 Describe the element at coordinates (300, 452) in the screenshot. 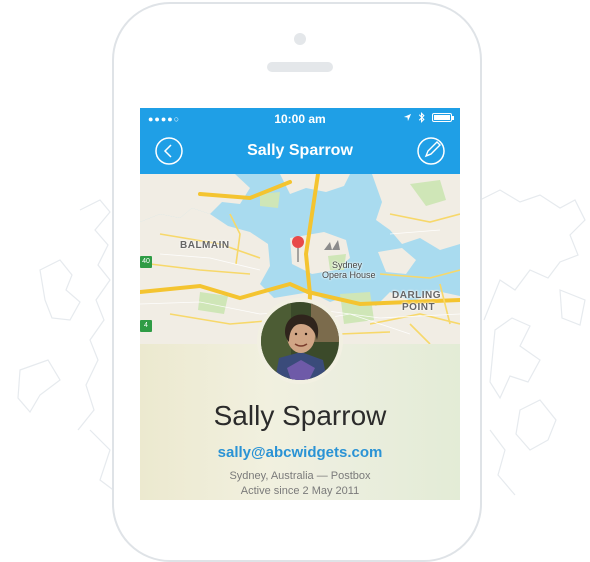

I see `email-link: sally@abcwidgets.com` at that location.